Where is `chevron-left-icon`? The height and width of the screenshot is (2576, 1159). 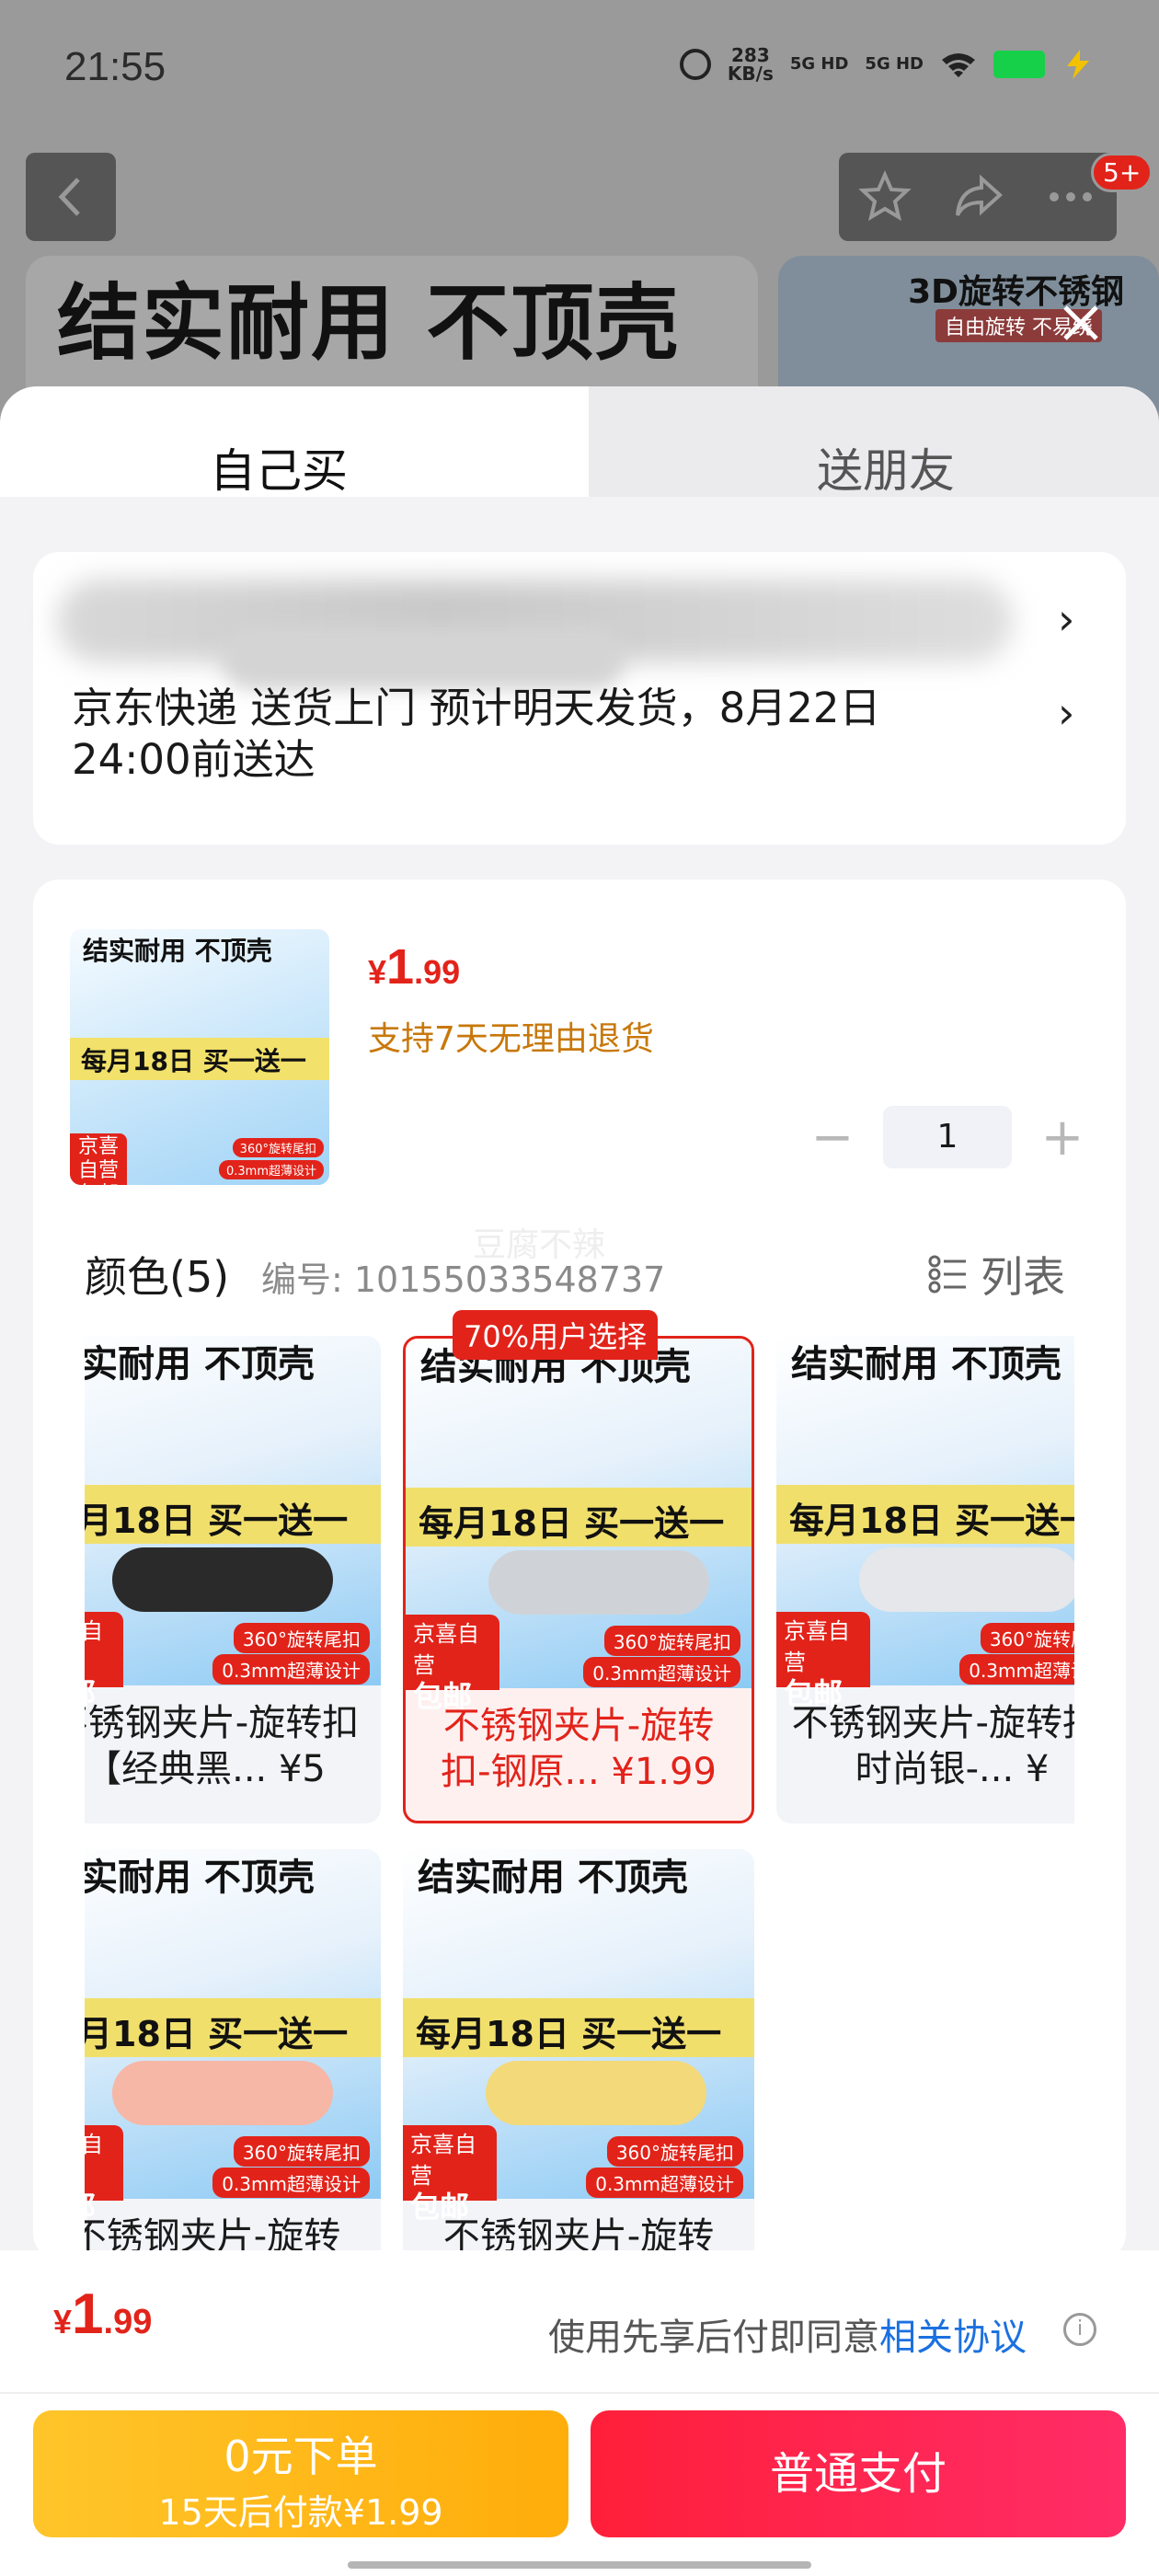
chevron-left-icon is located at coordinates (69, 197).